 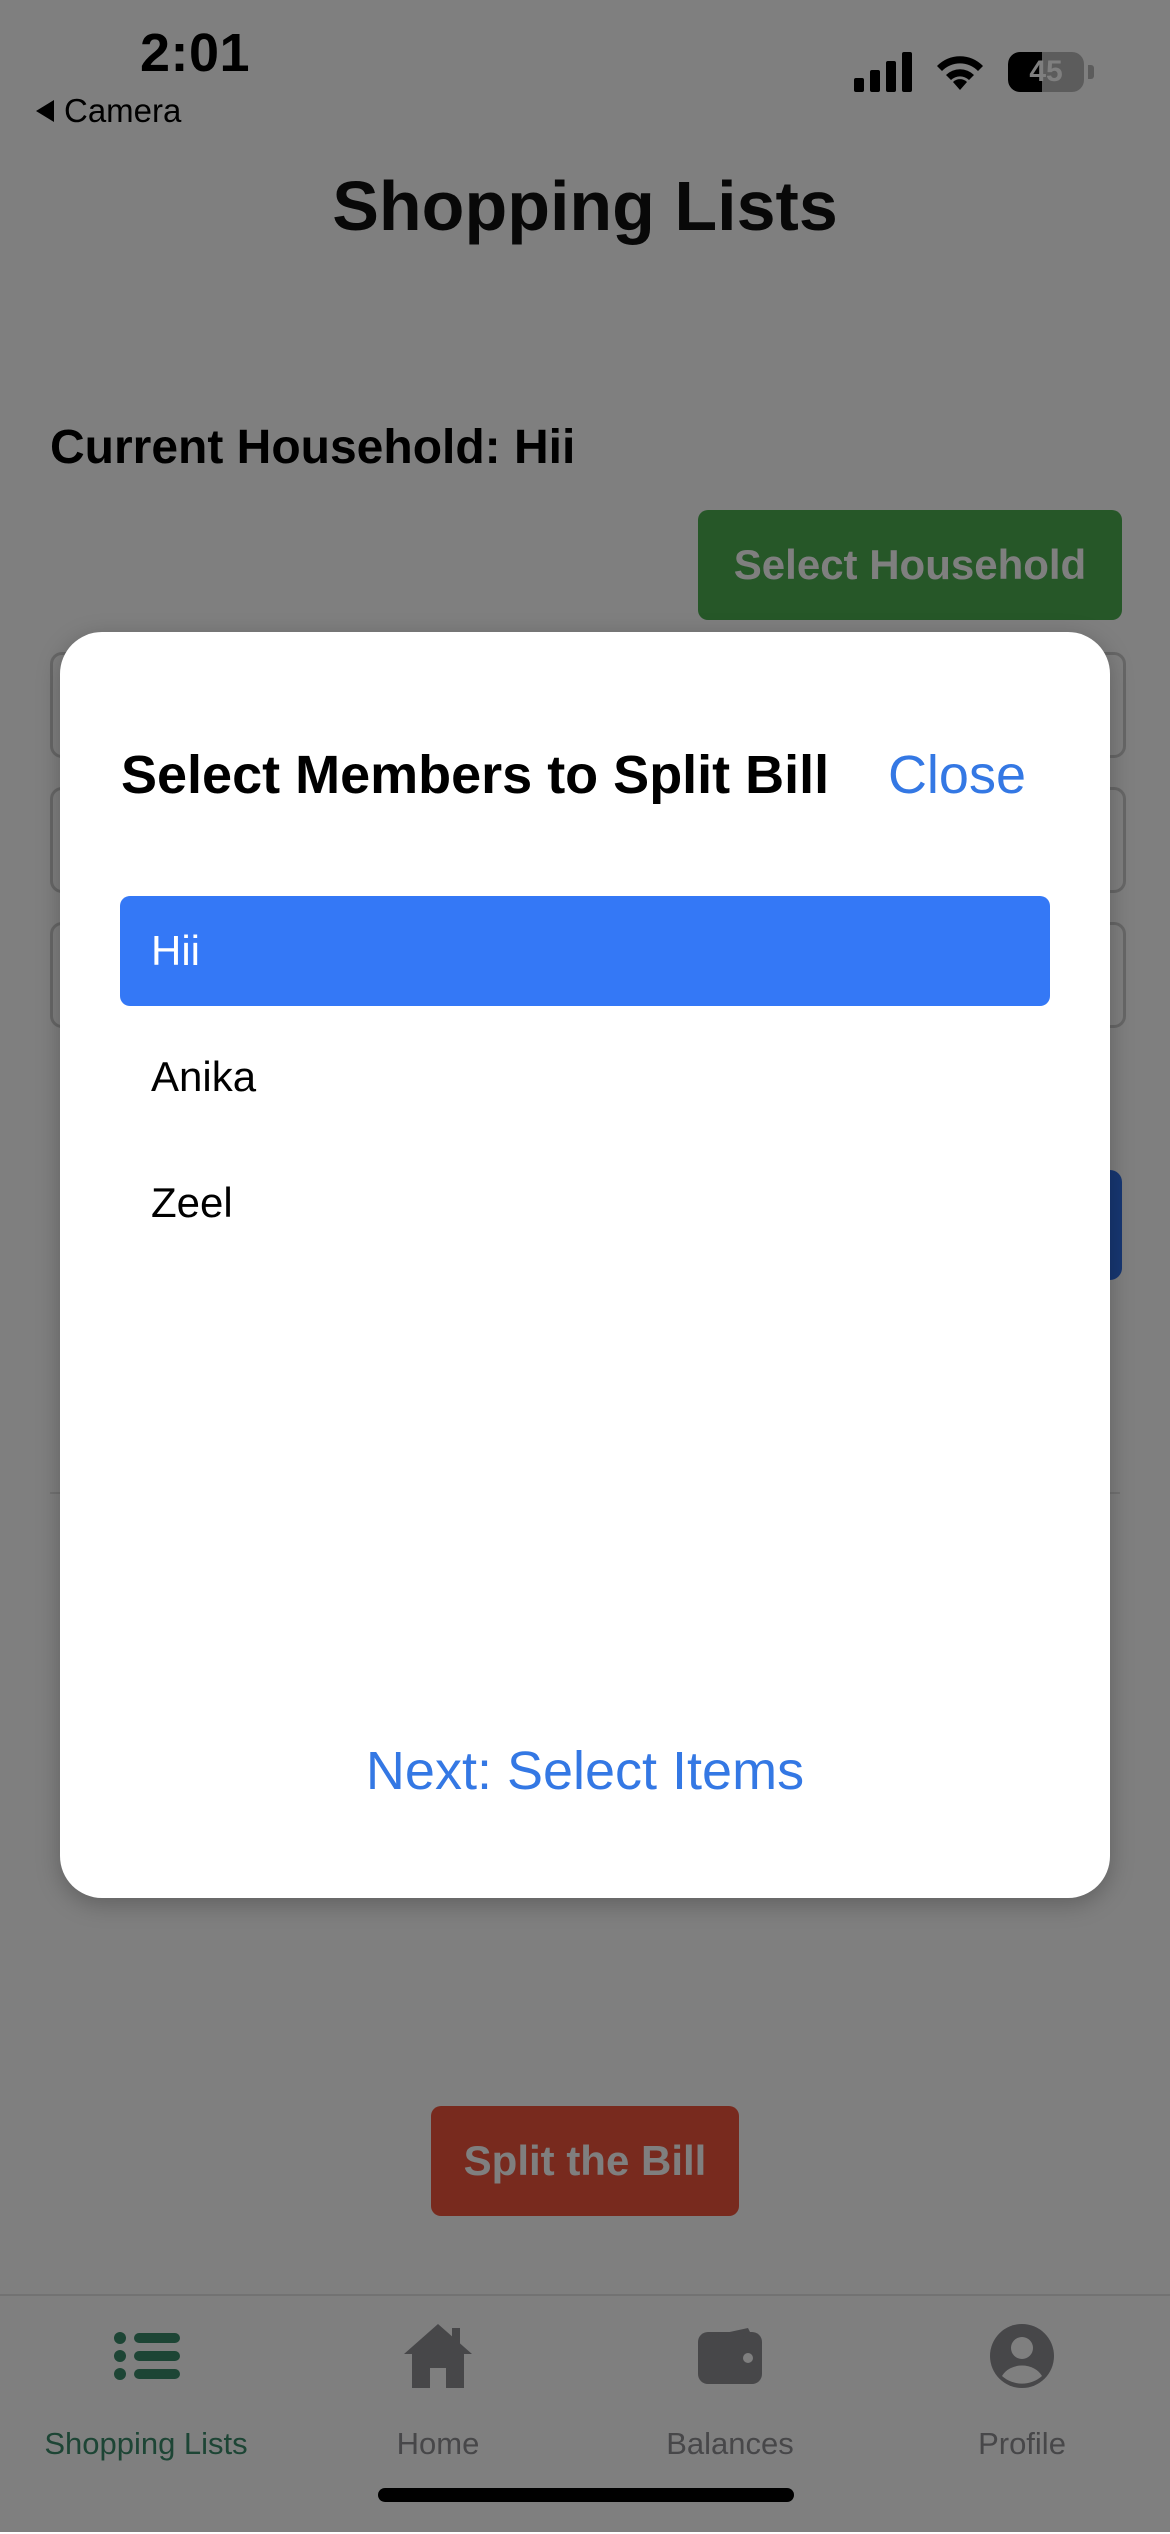 What do you see at coordinates (585, 951) in the screenshot?
I see `member-item-hii: Hii` at bounding box center [585, 951].